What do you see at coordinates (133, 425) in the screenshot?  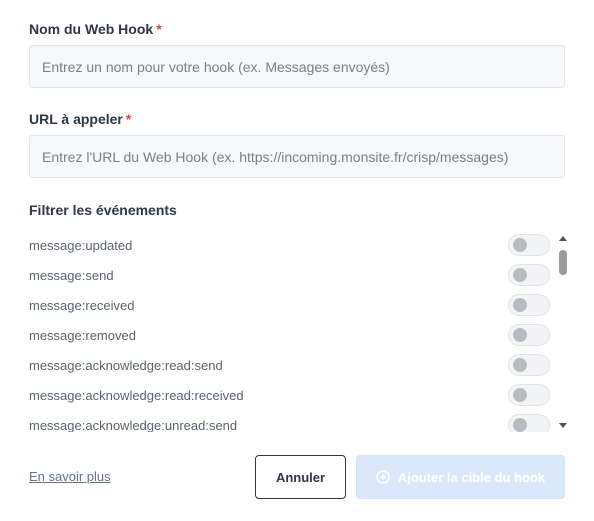 I see `event-name: message:acknowledge:unread:send` at bounding box center [133, 425].